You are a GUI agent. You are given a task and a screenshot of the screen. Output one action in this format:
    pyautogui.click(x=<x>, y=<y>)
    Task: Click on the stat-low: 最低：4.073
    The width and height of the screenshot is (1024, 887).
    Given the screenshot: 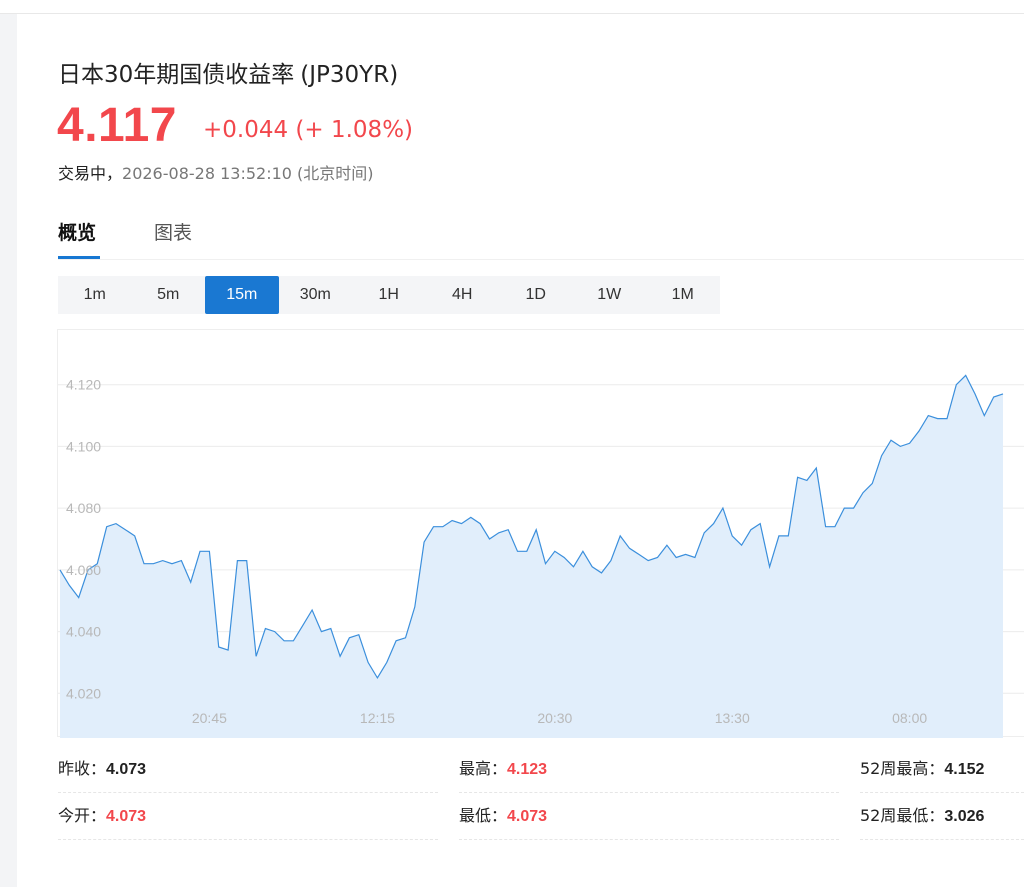 What is the action you would take?
    pyautogui.click(x=503, y=815)
    